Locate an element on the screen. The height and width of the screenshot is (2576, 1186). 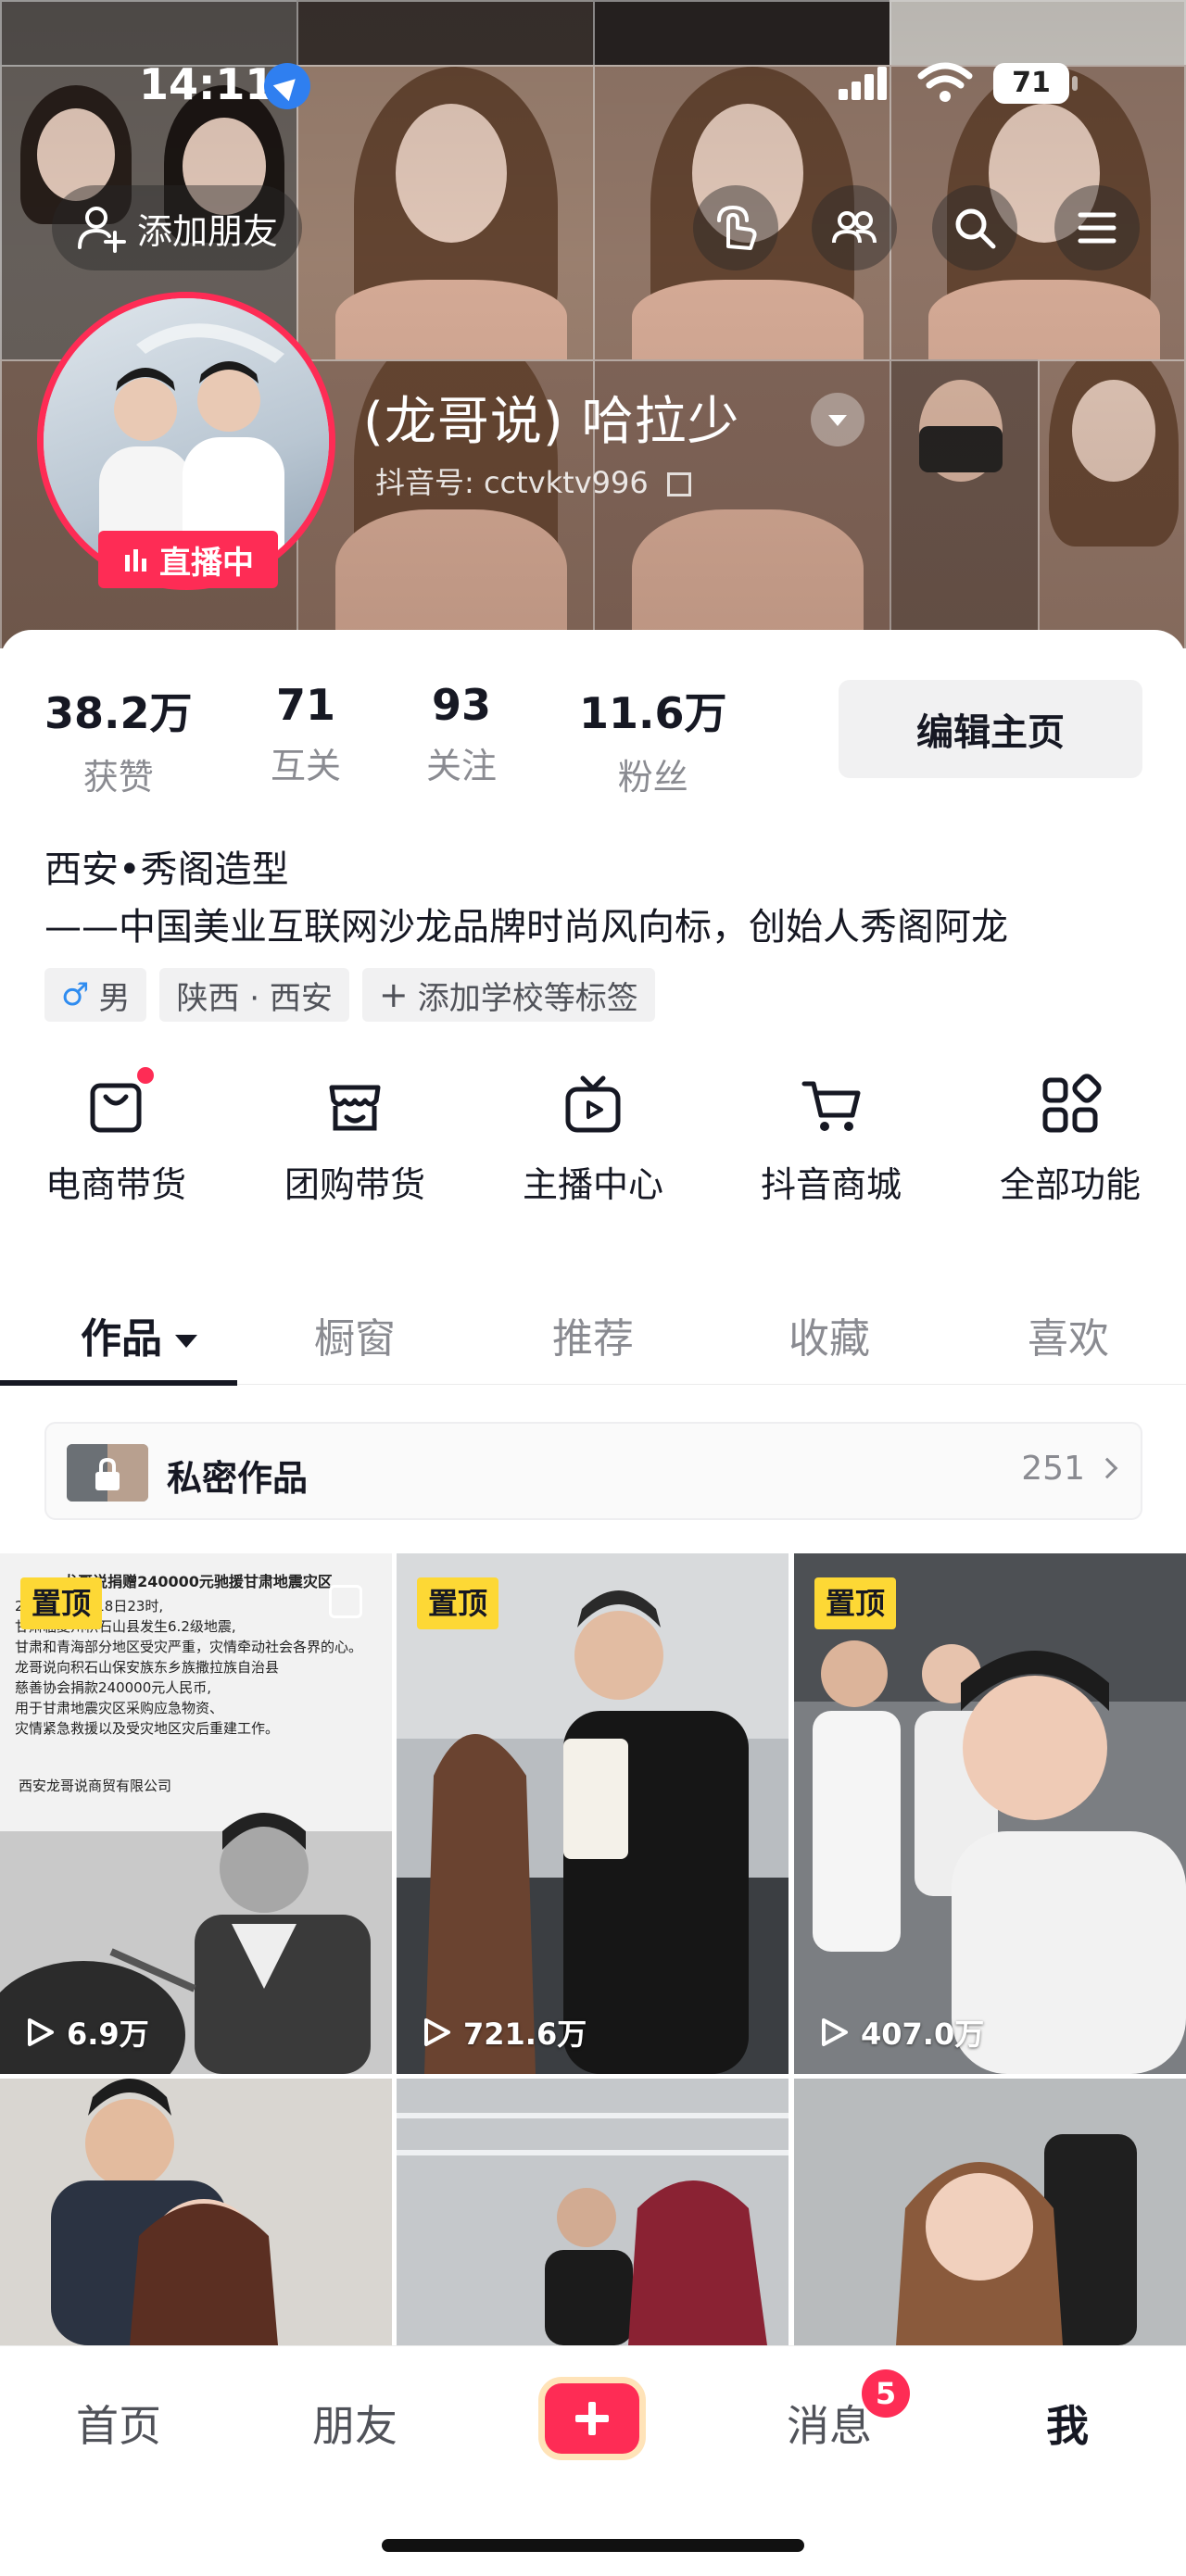
lock-icon is located at coordinates (107, 1473).